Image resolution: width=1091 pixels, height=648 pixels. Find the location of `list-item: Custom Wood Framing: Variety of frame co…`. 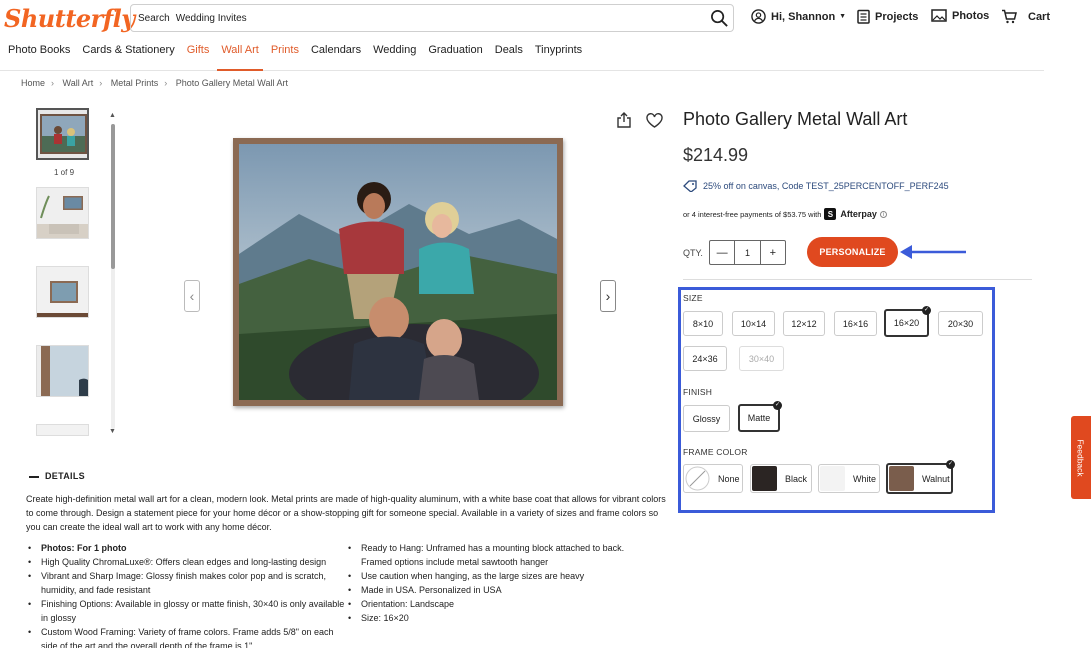

list-item: Custom Wood Framing: Variety of frame co… is located at coordinates (186, 636).